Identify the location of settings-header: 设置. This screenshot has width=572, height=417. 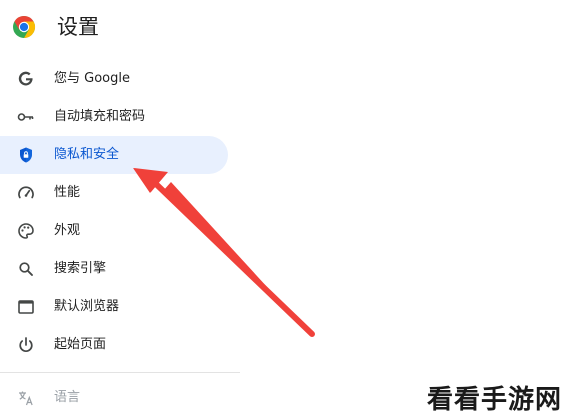
(286, 29).